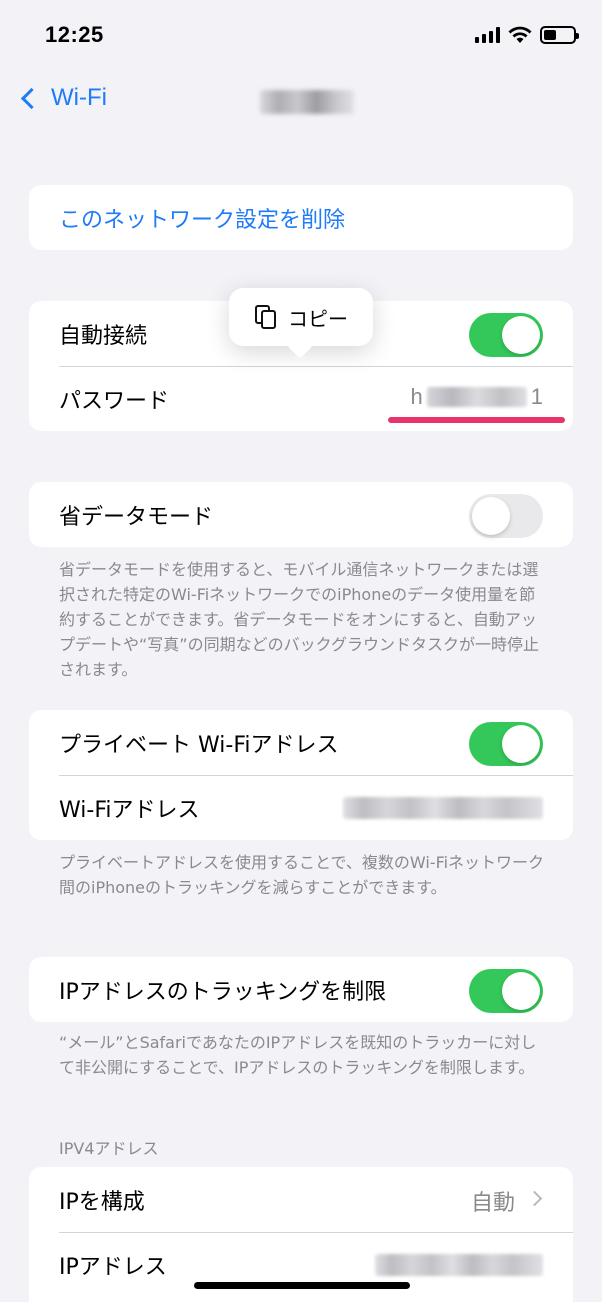 The image size is (602, 1302). I want to click on configure-ip-label: IPを構成, so click(102, 1202).